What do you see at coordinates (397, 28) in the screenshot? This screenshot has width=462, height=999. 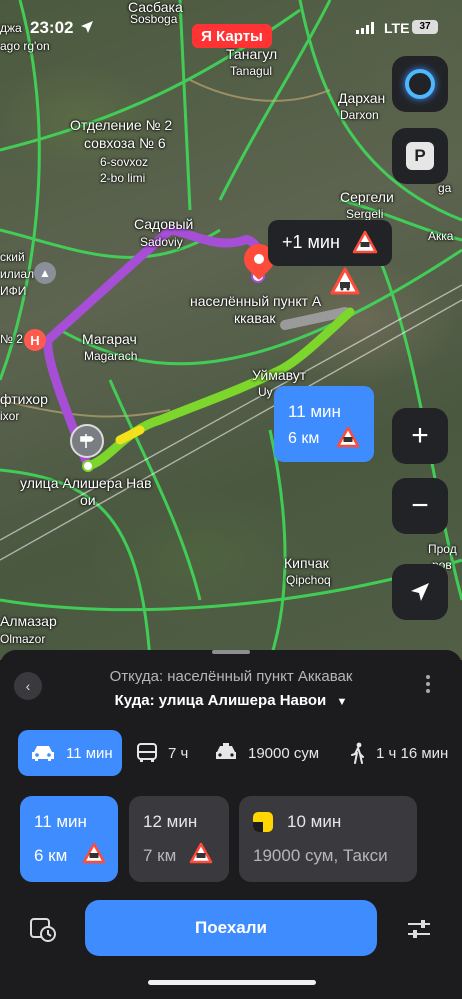 I see `network-type: LTE` at bounding box center [397, 28].